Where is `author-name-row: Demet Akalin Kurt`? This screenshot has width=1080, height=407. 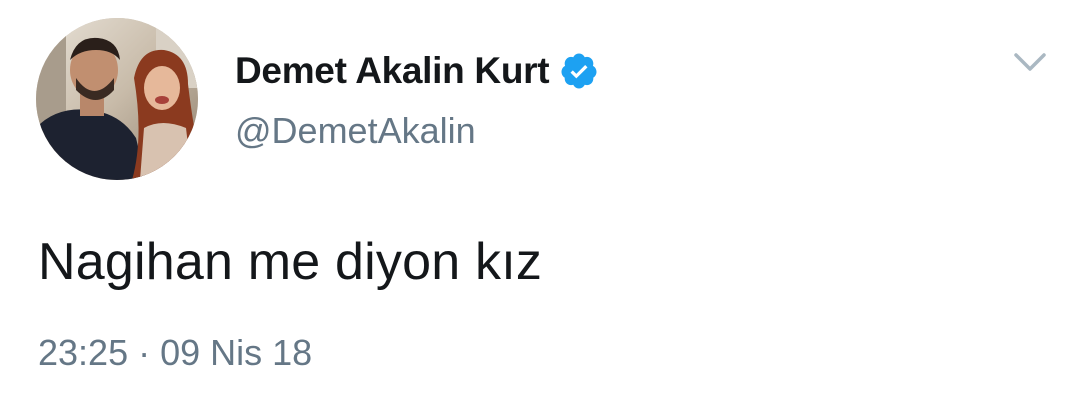 author-name-row: Demet Akalin Kurt is located at coordinates (417, 71).